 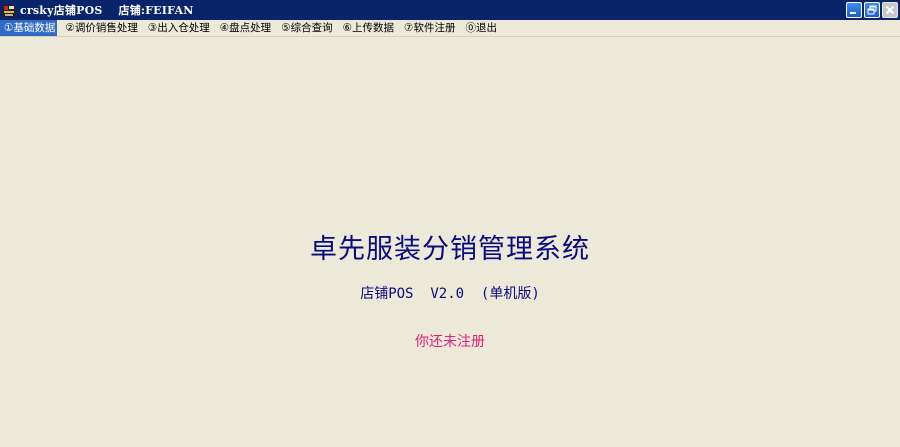 What do you see at coordinates (450, 294) in the screenshot?
I see `version-label: 店铺POS V2.0 (单机版)` at bounding box center [450, 294].